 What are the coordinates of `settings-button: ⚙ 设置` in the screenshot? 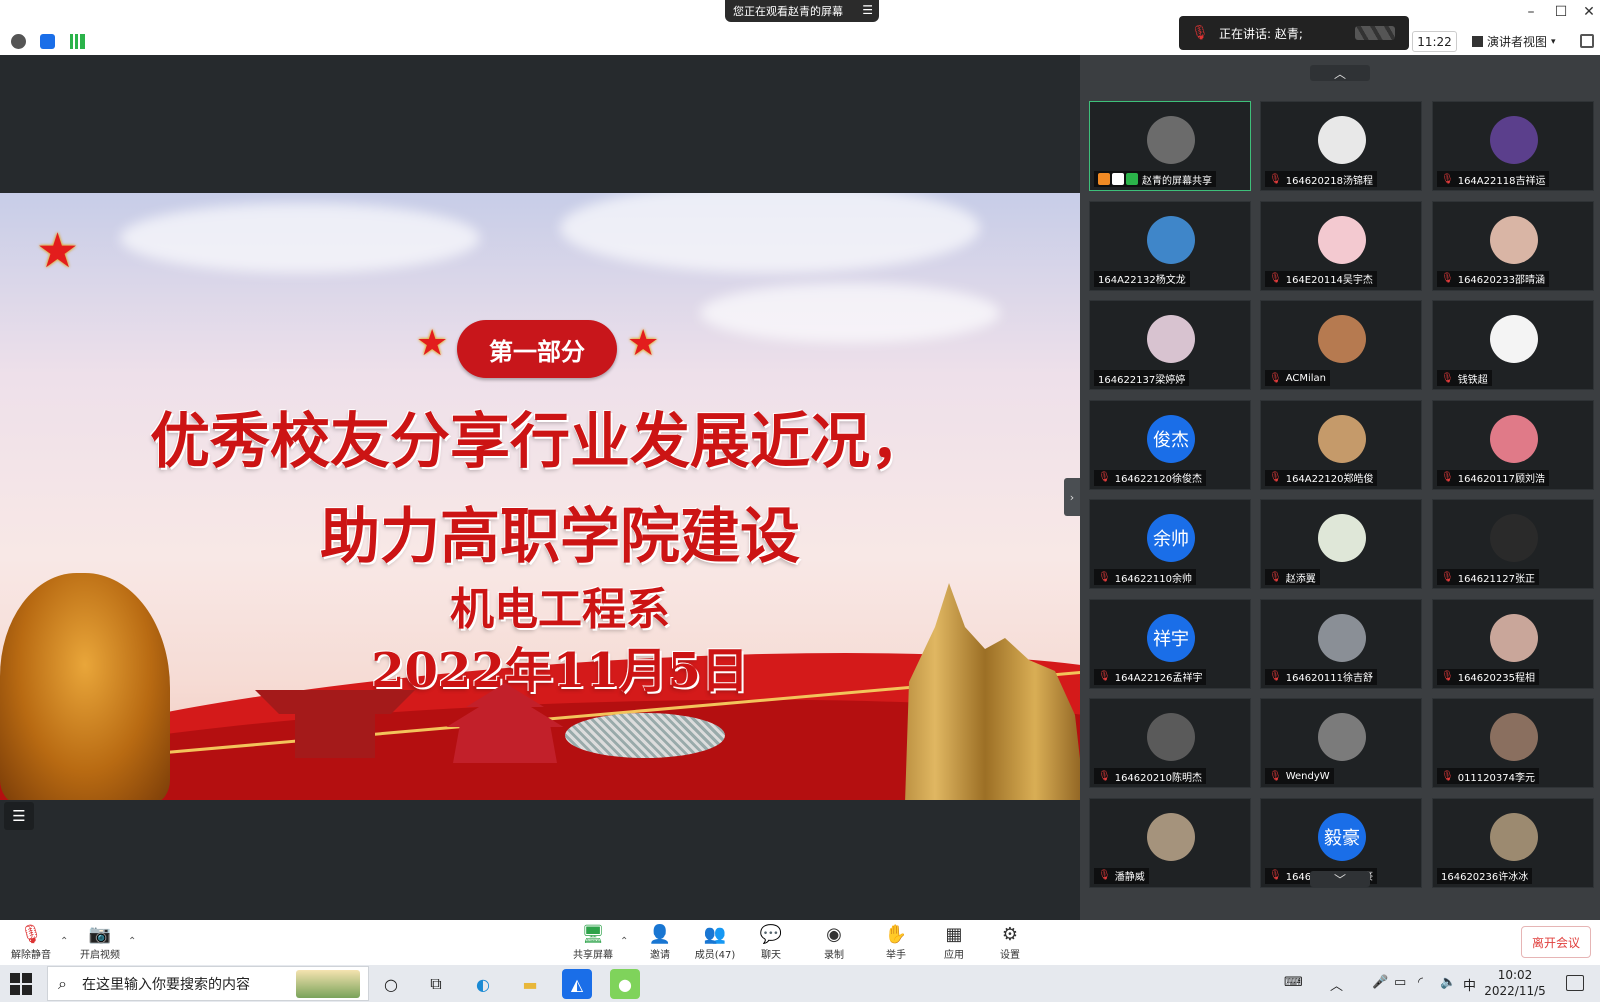 It's located at (1010, 942).